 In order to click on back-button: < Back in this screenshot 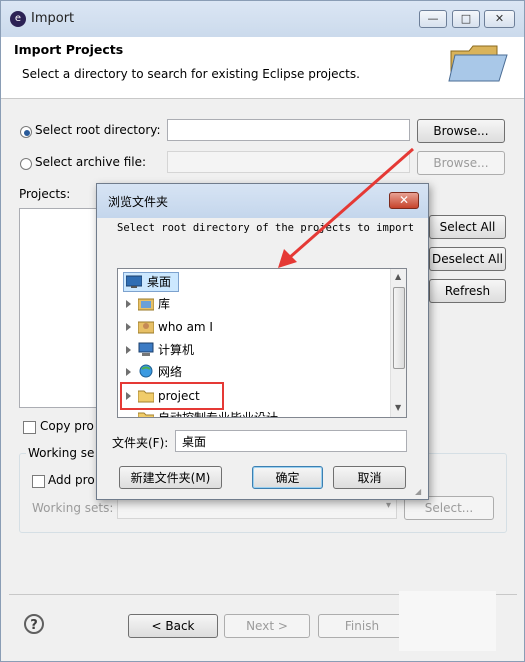, I will do `click(173, 626)`.